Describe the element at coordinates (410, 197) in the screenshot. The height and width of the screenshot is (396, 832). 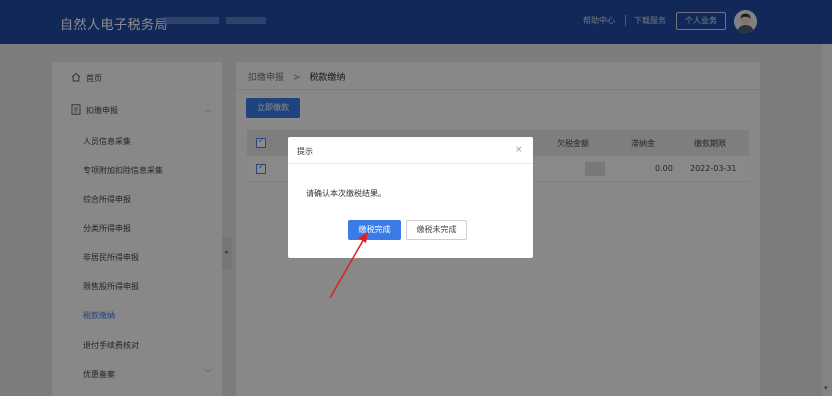
I see `confirm-dialog: 提示 × 请确认本次缴税结果。 缴税完成 缴税未完成` at that location.